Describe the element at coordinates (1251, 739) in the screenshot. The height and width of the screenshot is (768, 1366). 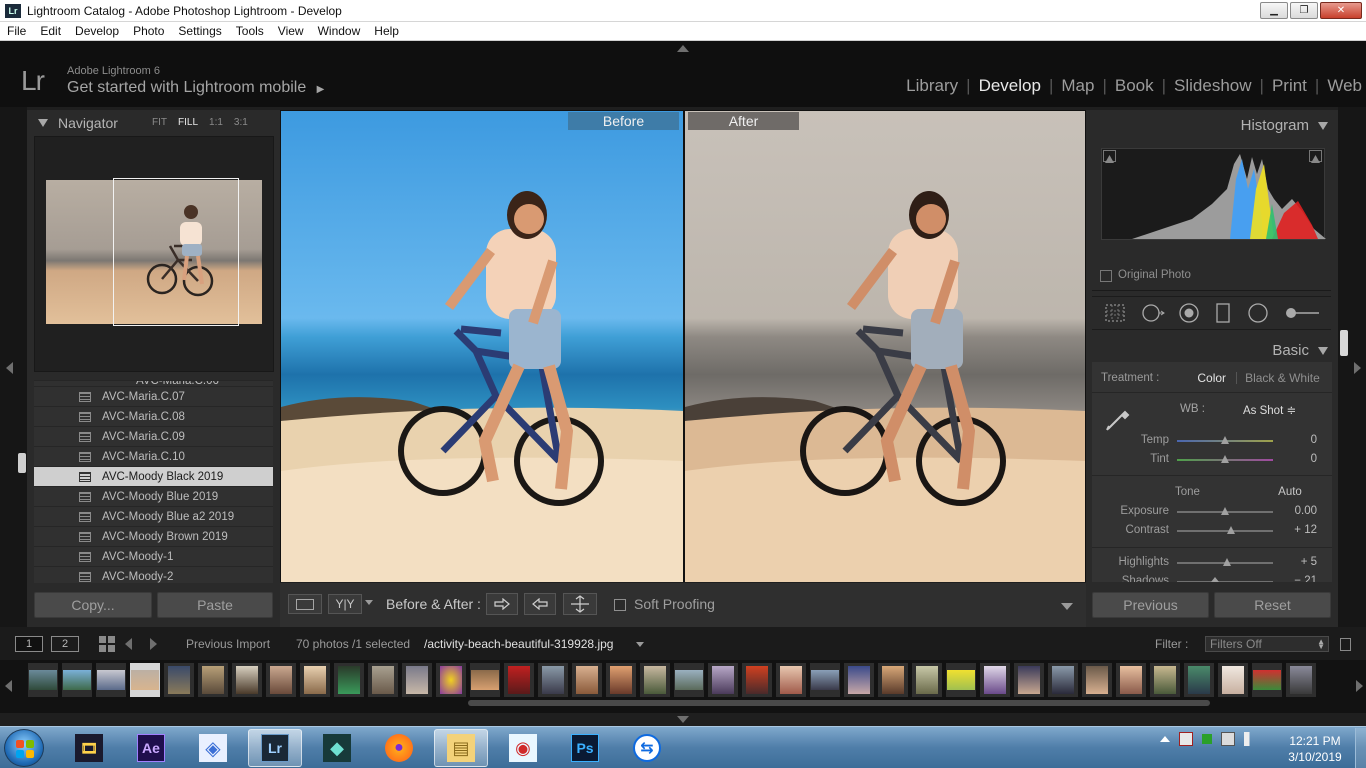
I see `volume-icon` at that location.